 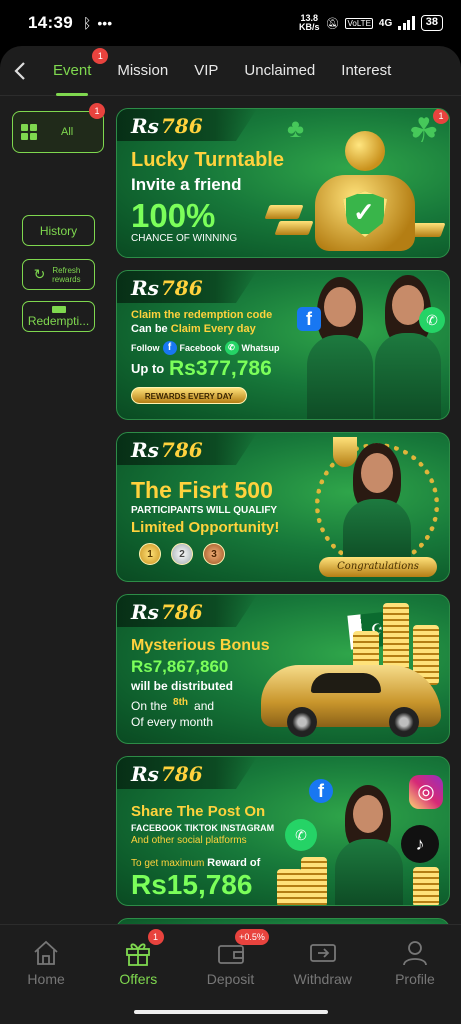 What do you see at coordinates (214, 554) in the screenshot?
I see `bronze-medal-icon: 3` at bounding box center [214, 554].